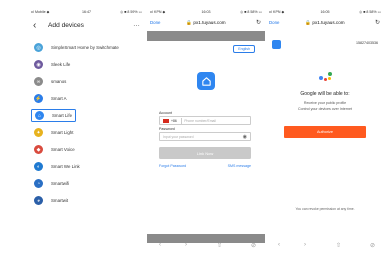  What do you see at coordinates (86, 183) in the screenshot?
I see `list-item: ◔ Smartwifi` at bounding box center [86, 183].